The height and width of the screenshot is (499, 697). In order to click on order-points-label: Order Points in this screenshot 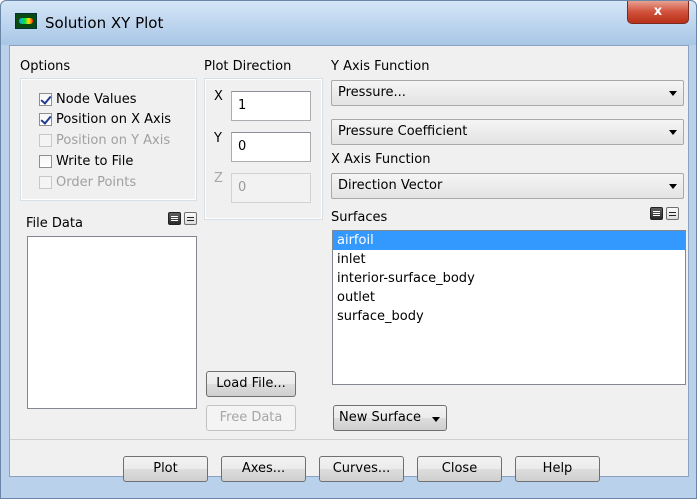, I will do `click(96, 182)`.